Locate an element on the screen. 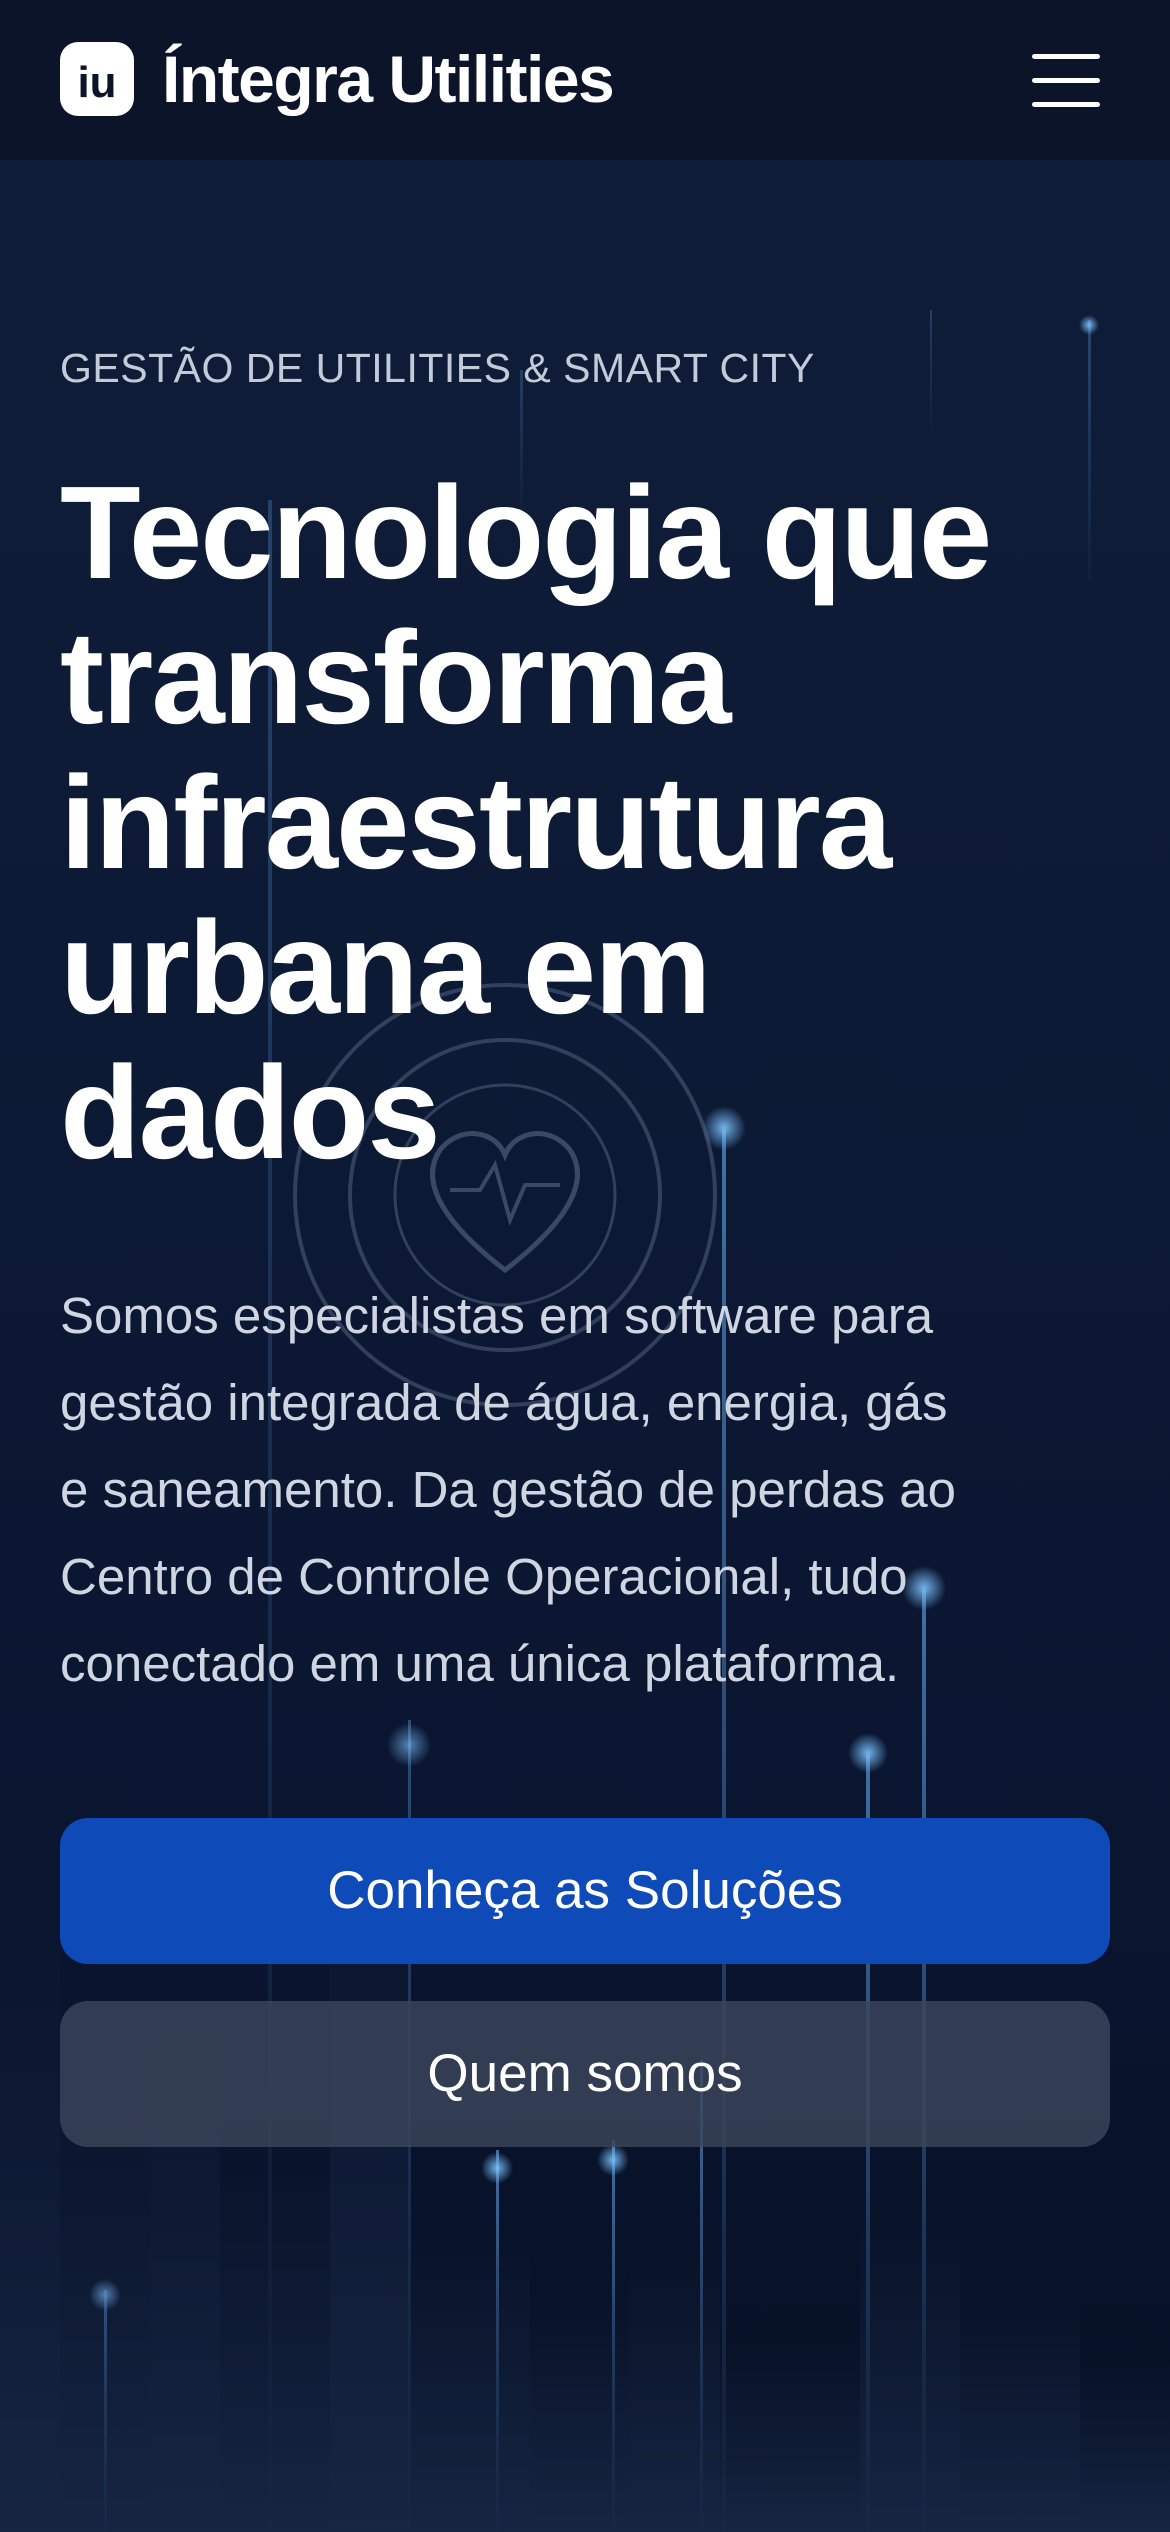  site-header: iu Íntegra Utilities is located at coordinates (585, 80).